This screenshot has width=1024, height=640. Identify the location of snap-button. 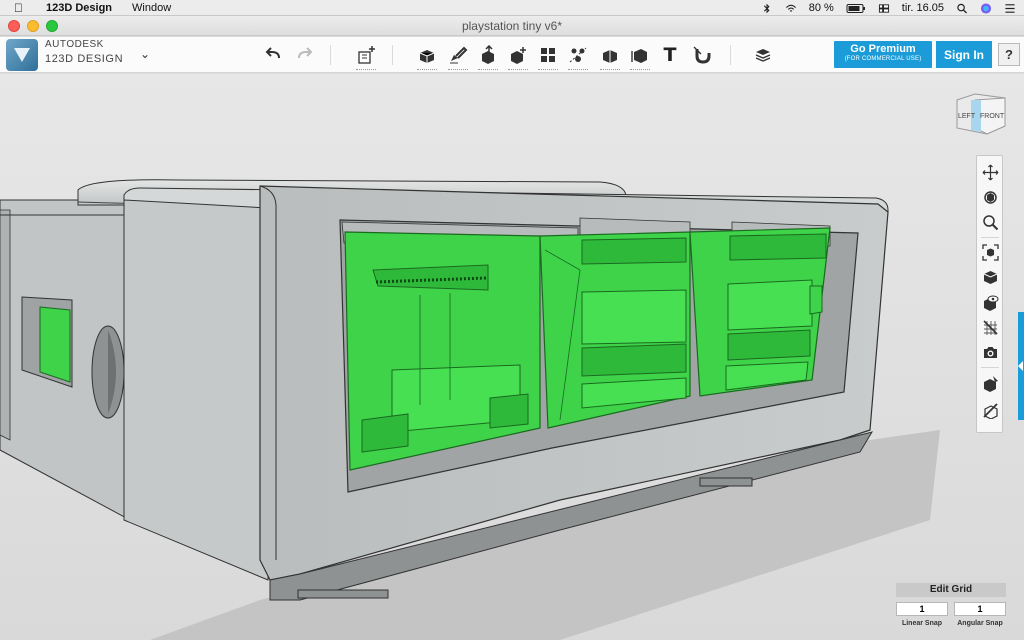
(702, 55).